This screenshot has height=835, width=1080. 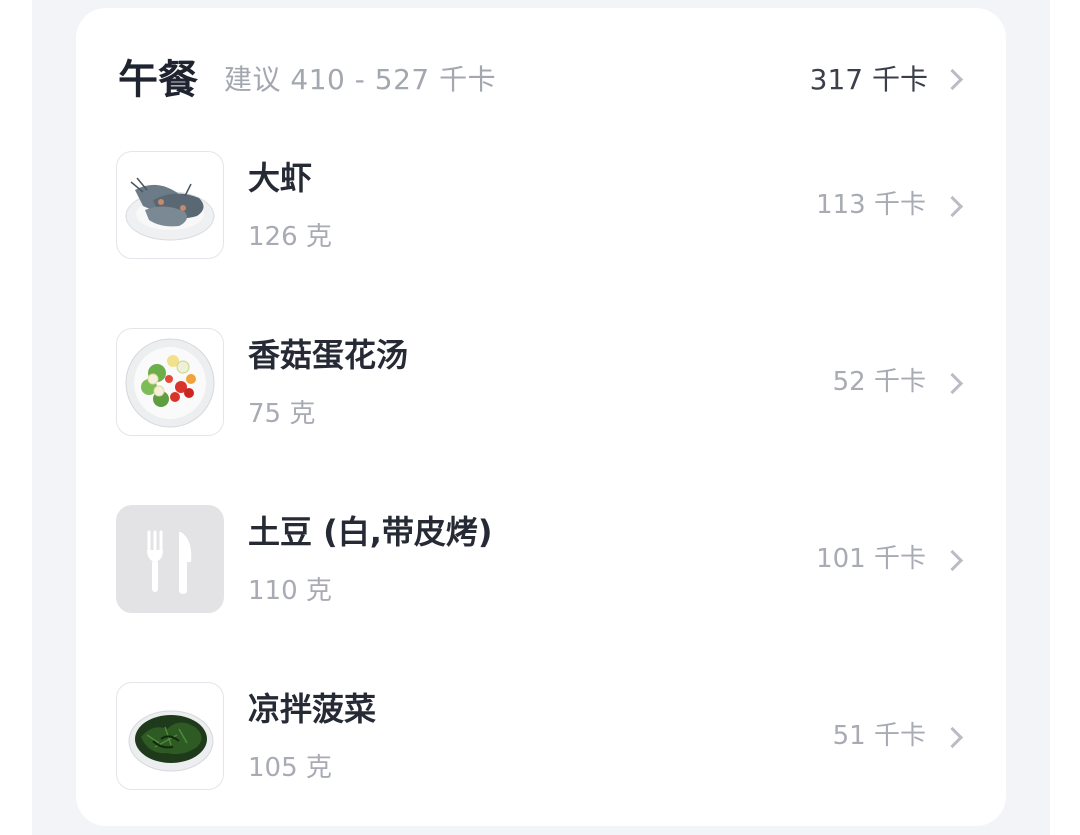 What do you see at coordinates (871, 559) in the screenshot?
I see `food-calories: 101 千卡` at bounding box center [871, 559].